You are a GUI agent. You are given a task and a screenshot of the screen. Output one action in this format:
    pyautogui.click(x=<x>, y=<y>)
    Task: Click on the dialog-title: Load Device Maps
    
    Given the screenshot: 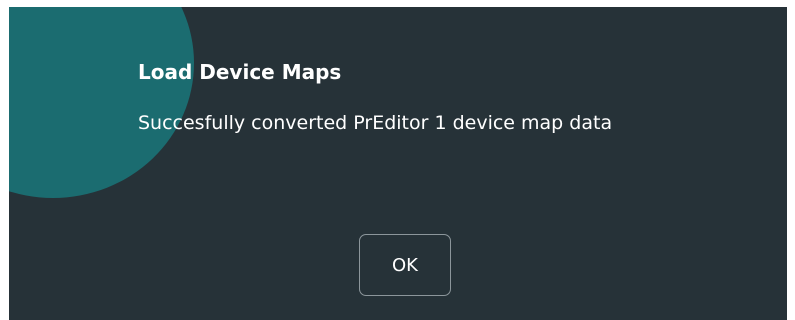 What is the action you would take?
    pyautogui.click(x=240, y=72)
    